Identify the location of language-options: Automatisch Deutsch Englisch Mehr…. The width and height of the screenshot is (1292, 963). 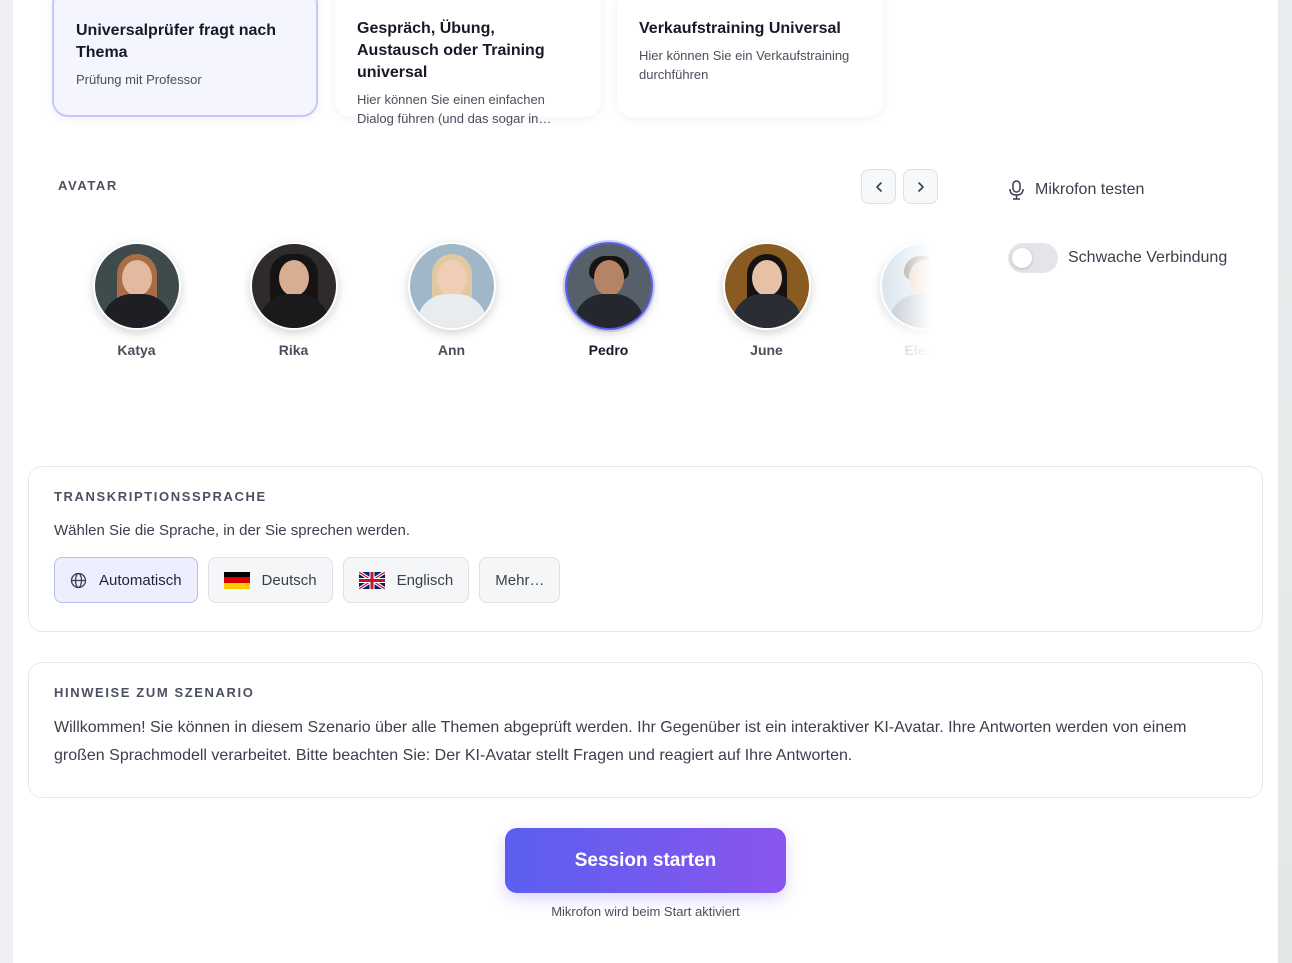
(645, 580).